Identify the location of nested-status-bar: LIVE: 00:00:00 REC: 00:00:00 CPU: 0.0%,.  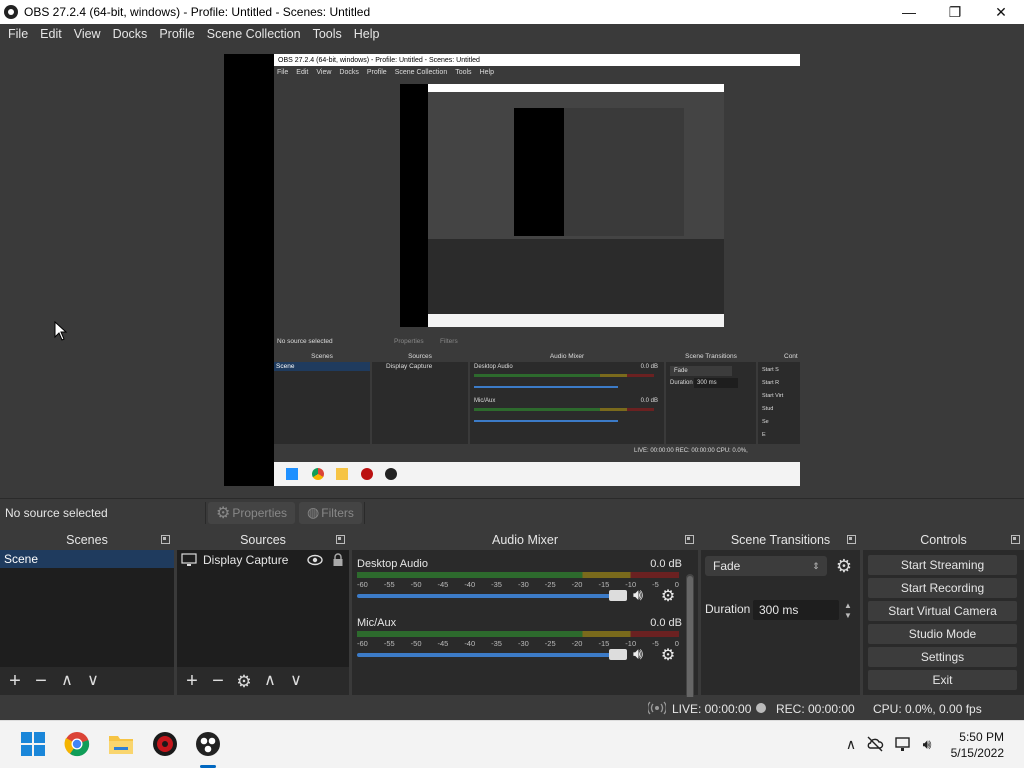
(691, 451).